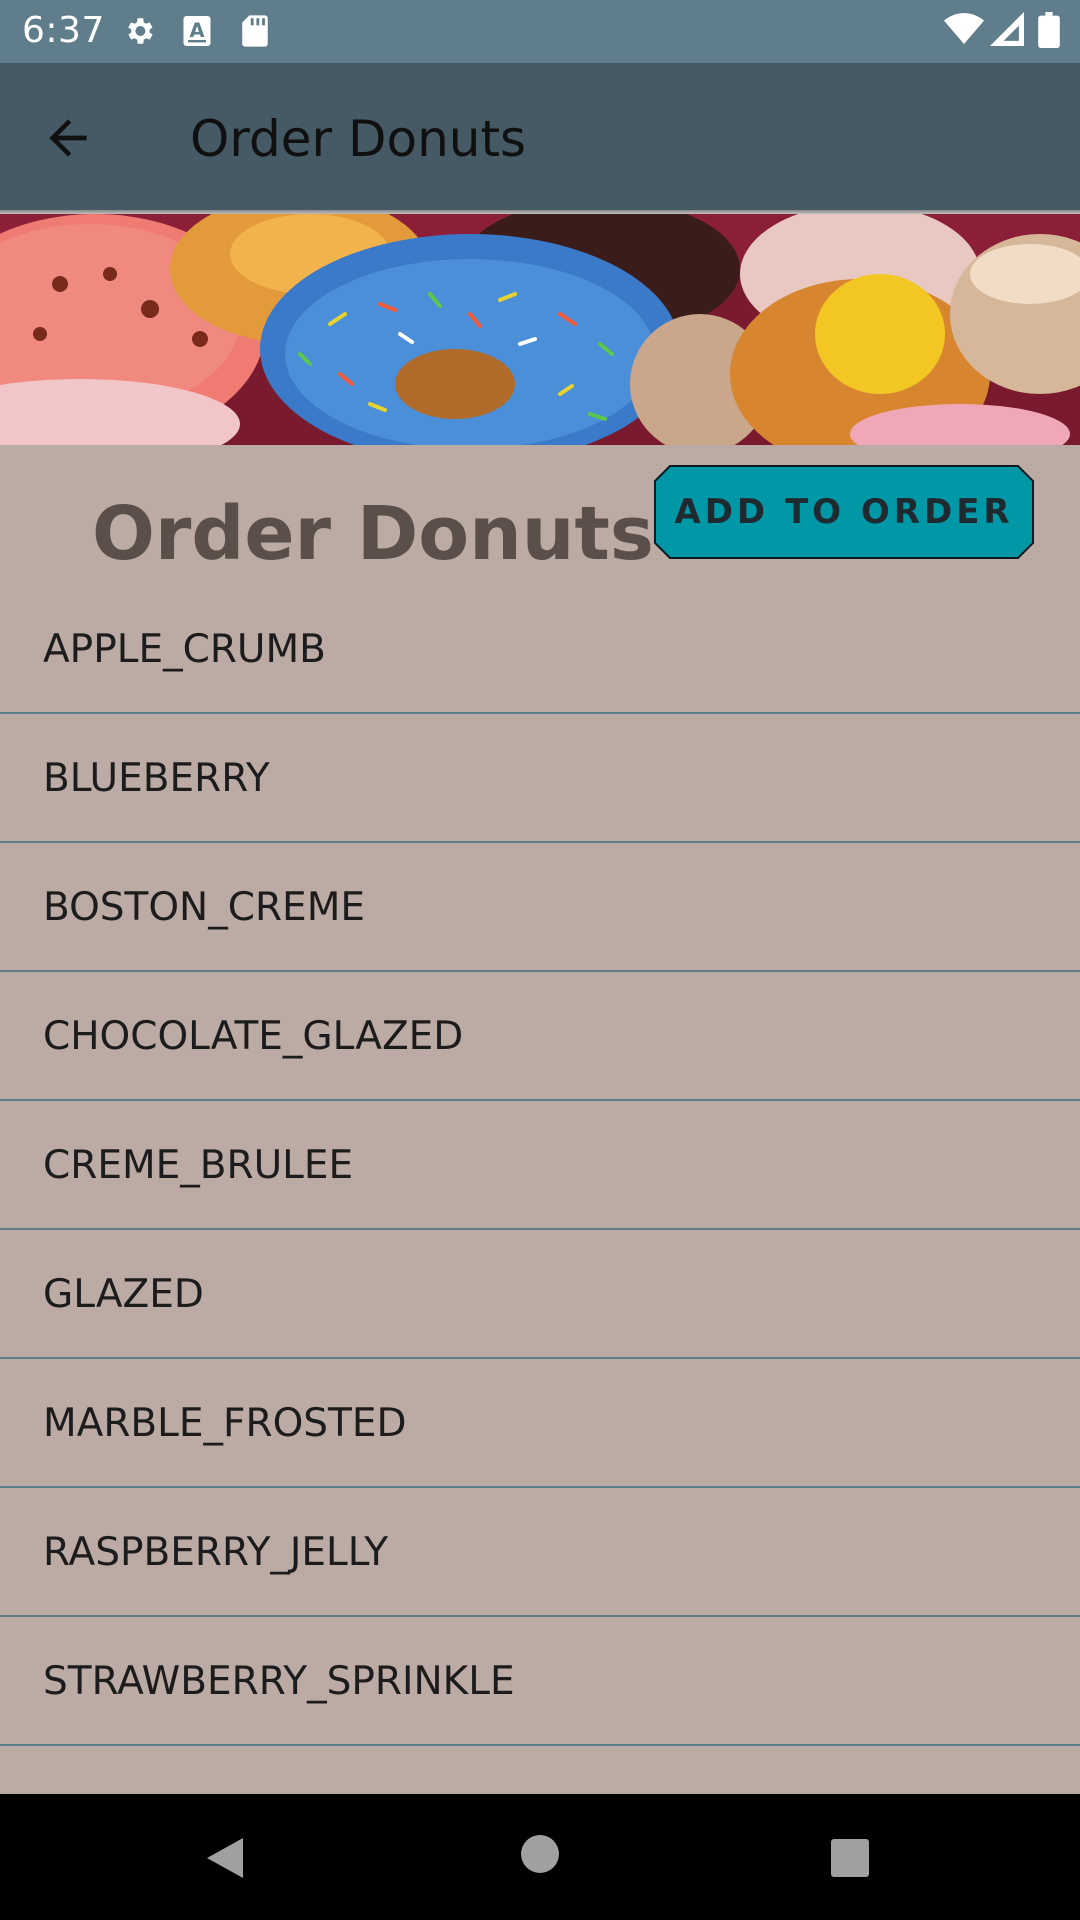  What do you see at coordinates (540, 778) in the screenshot?
I see `list-item: BLUEBERRY` at bounding box center [540, 778].